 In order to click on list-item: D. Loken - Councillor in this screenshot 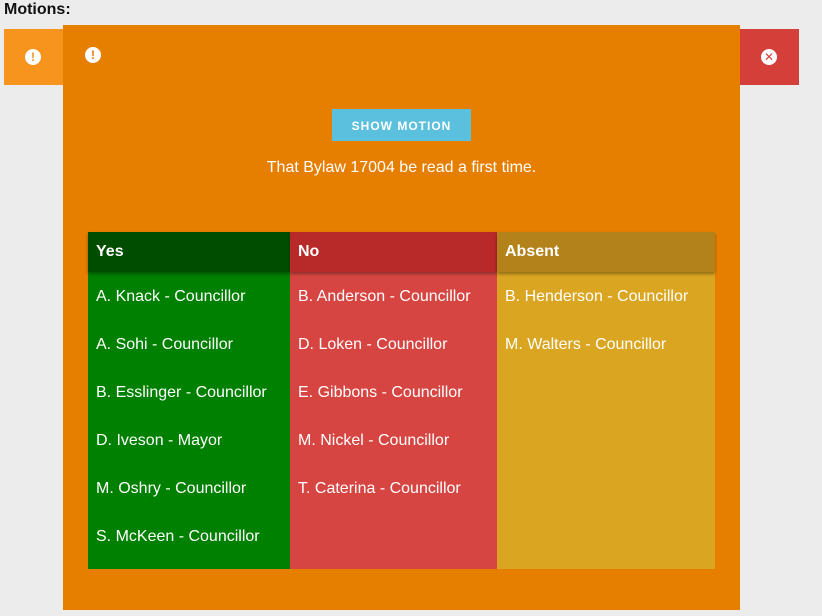, I will do `click(373, 344)`.